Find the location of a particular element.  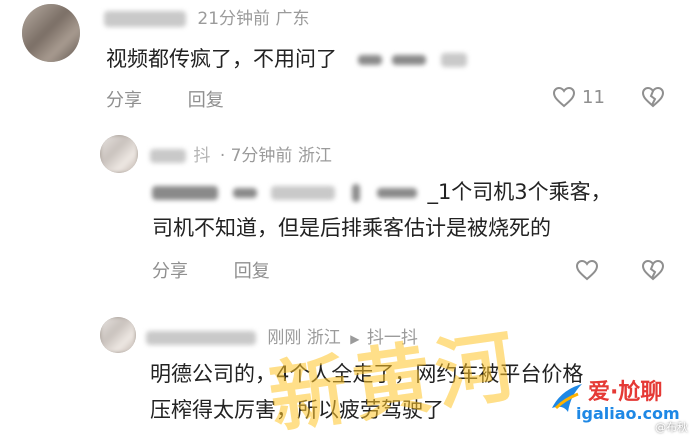

comment-text-visible: 视频都传疯了，不用问了 is located at coordinates (221, 59).